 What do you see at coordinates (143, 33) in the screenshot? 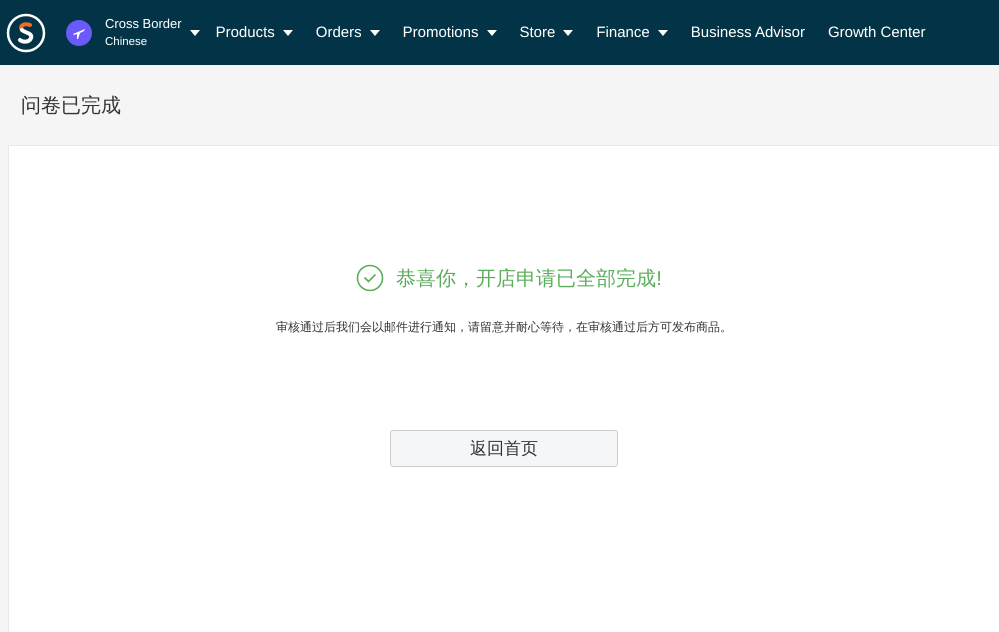
I see `account-switcher: Cross Border Chinese` at bounding box center [143, 33].